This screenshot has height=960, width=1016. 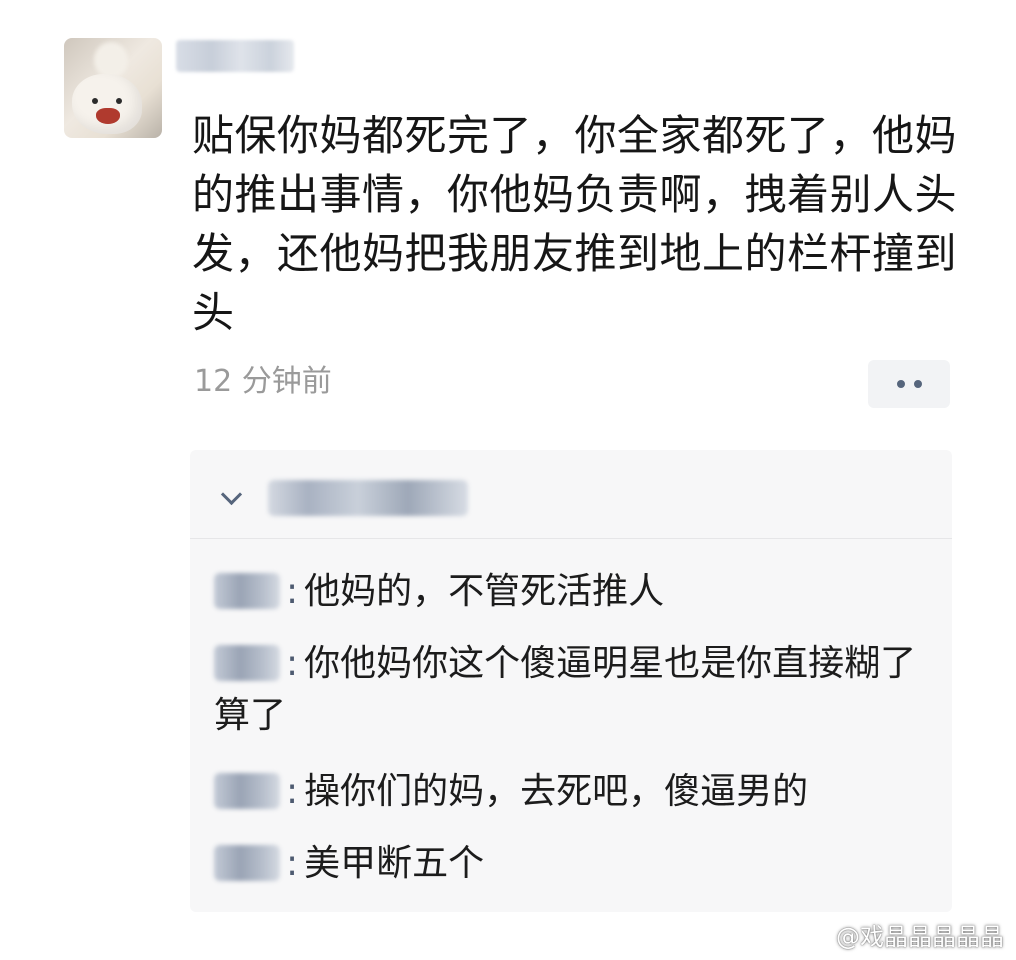 I want to click on likes-row, so click(x=571, y=494).